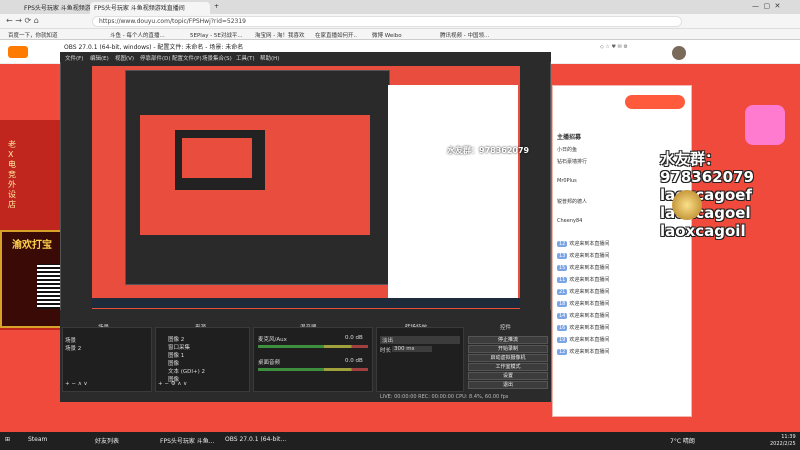 This screenshot has width=800, height=450. I want to click on window-controls: — ▢ ✕, so click(766, 6).